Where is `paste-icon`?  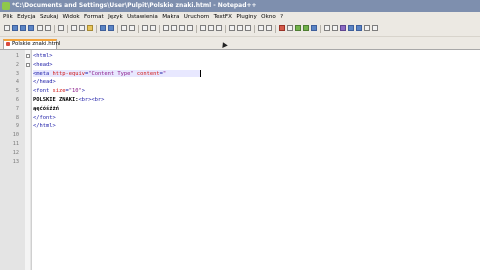
paste-icon is located at coordinates (90, 28).